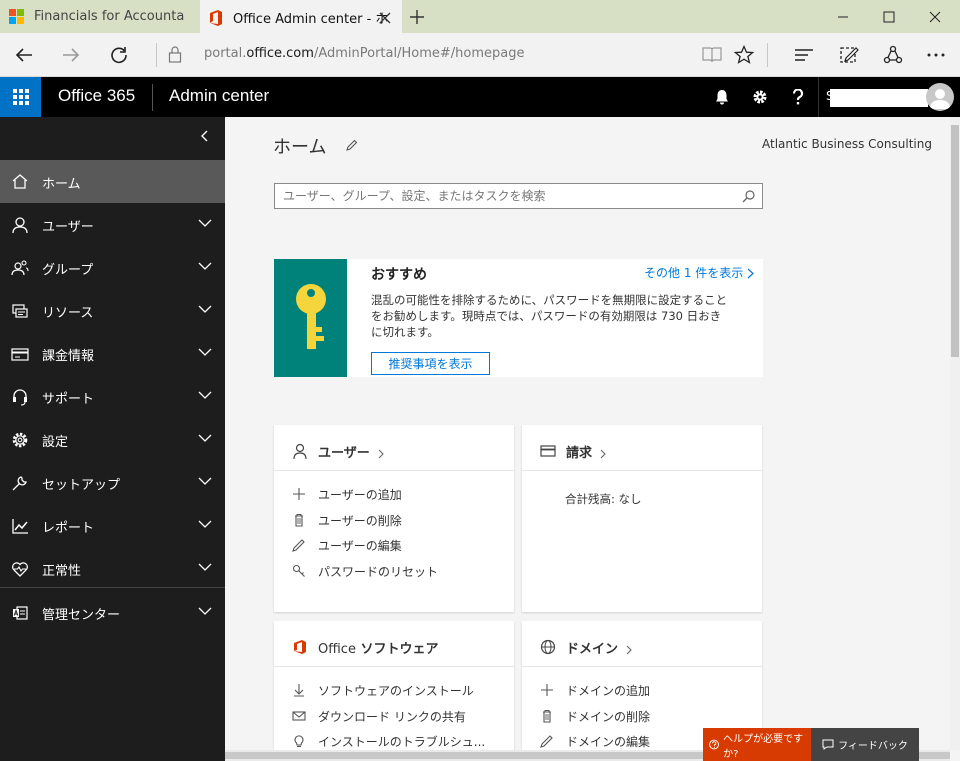 The image size is (960, 761). I want to click on card-header: ドメイン, so click(642, 644).